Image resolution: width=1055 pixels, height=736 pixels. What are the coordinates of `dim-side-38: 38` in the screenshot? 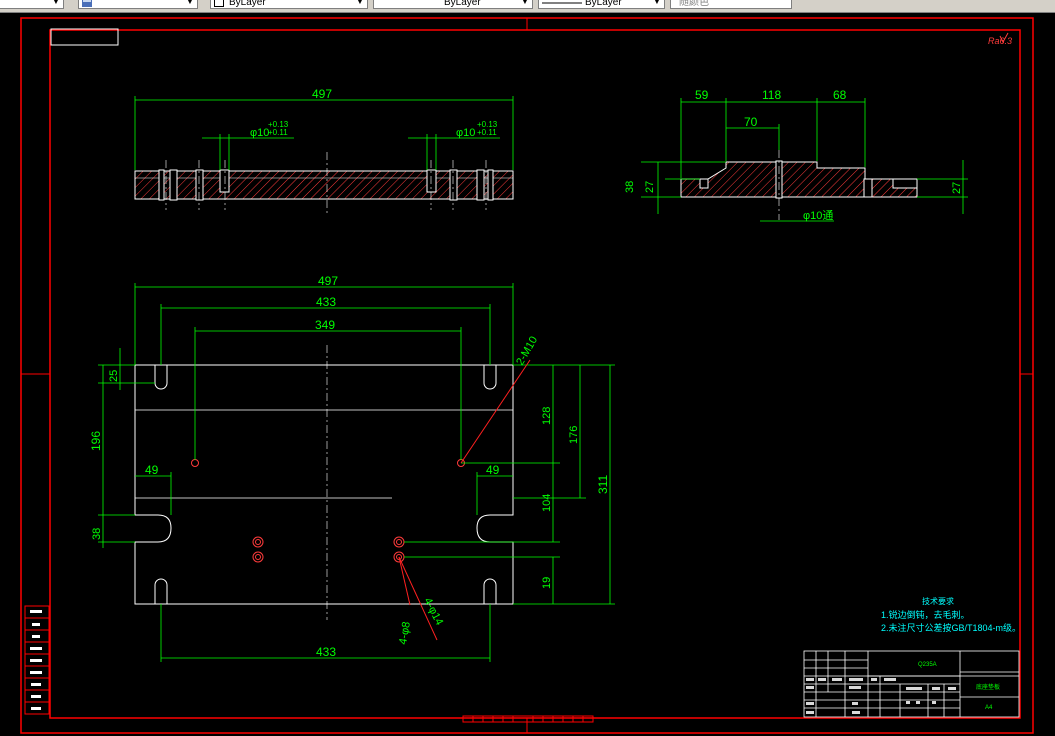 It's located at (630, 187).